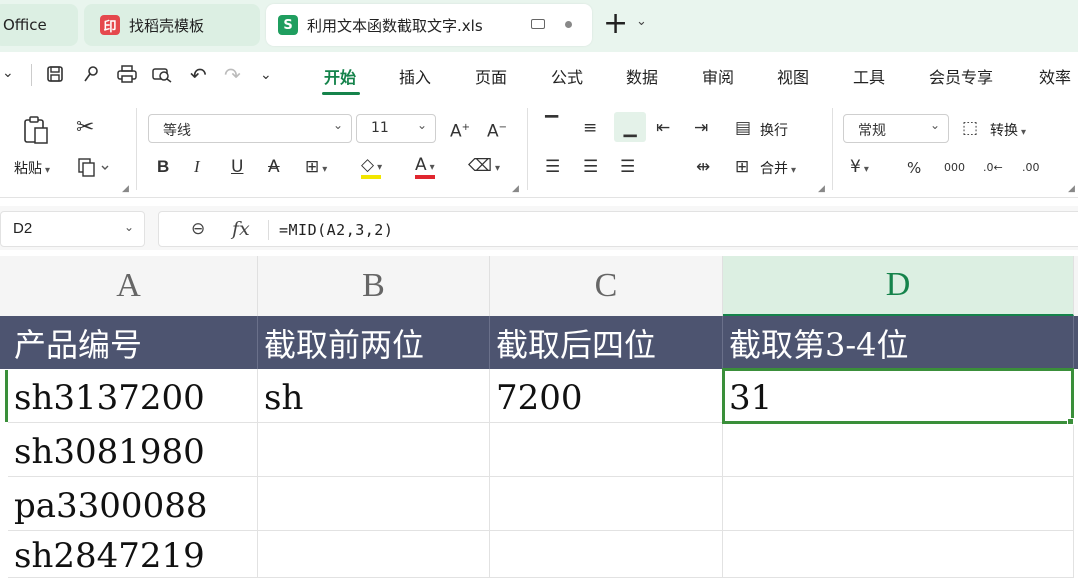  I want to click on menu-member: 会员专享, so click(961, 76).